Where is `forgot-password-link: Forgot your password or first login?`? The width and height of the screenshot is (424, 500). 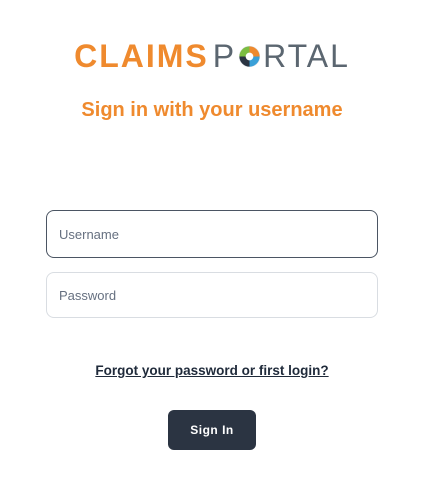
forgot-password-link: Forgot your password or first login? is located at coordinates (211, 370).